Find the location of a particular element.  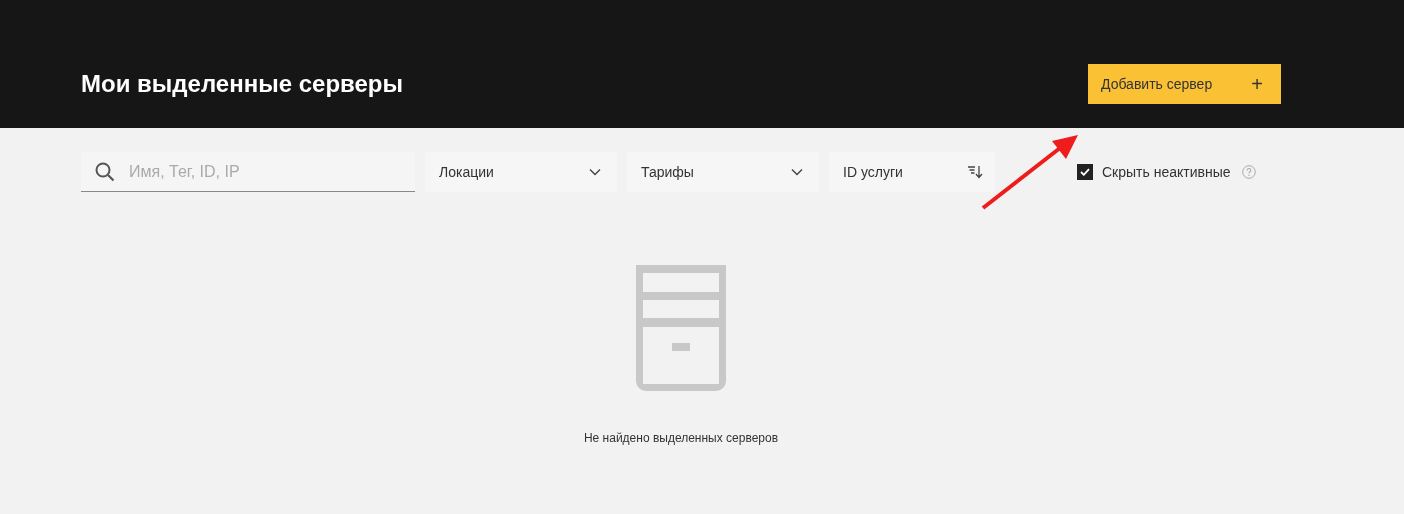

help-icon is located at coordinates (1248, 172).